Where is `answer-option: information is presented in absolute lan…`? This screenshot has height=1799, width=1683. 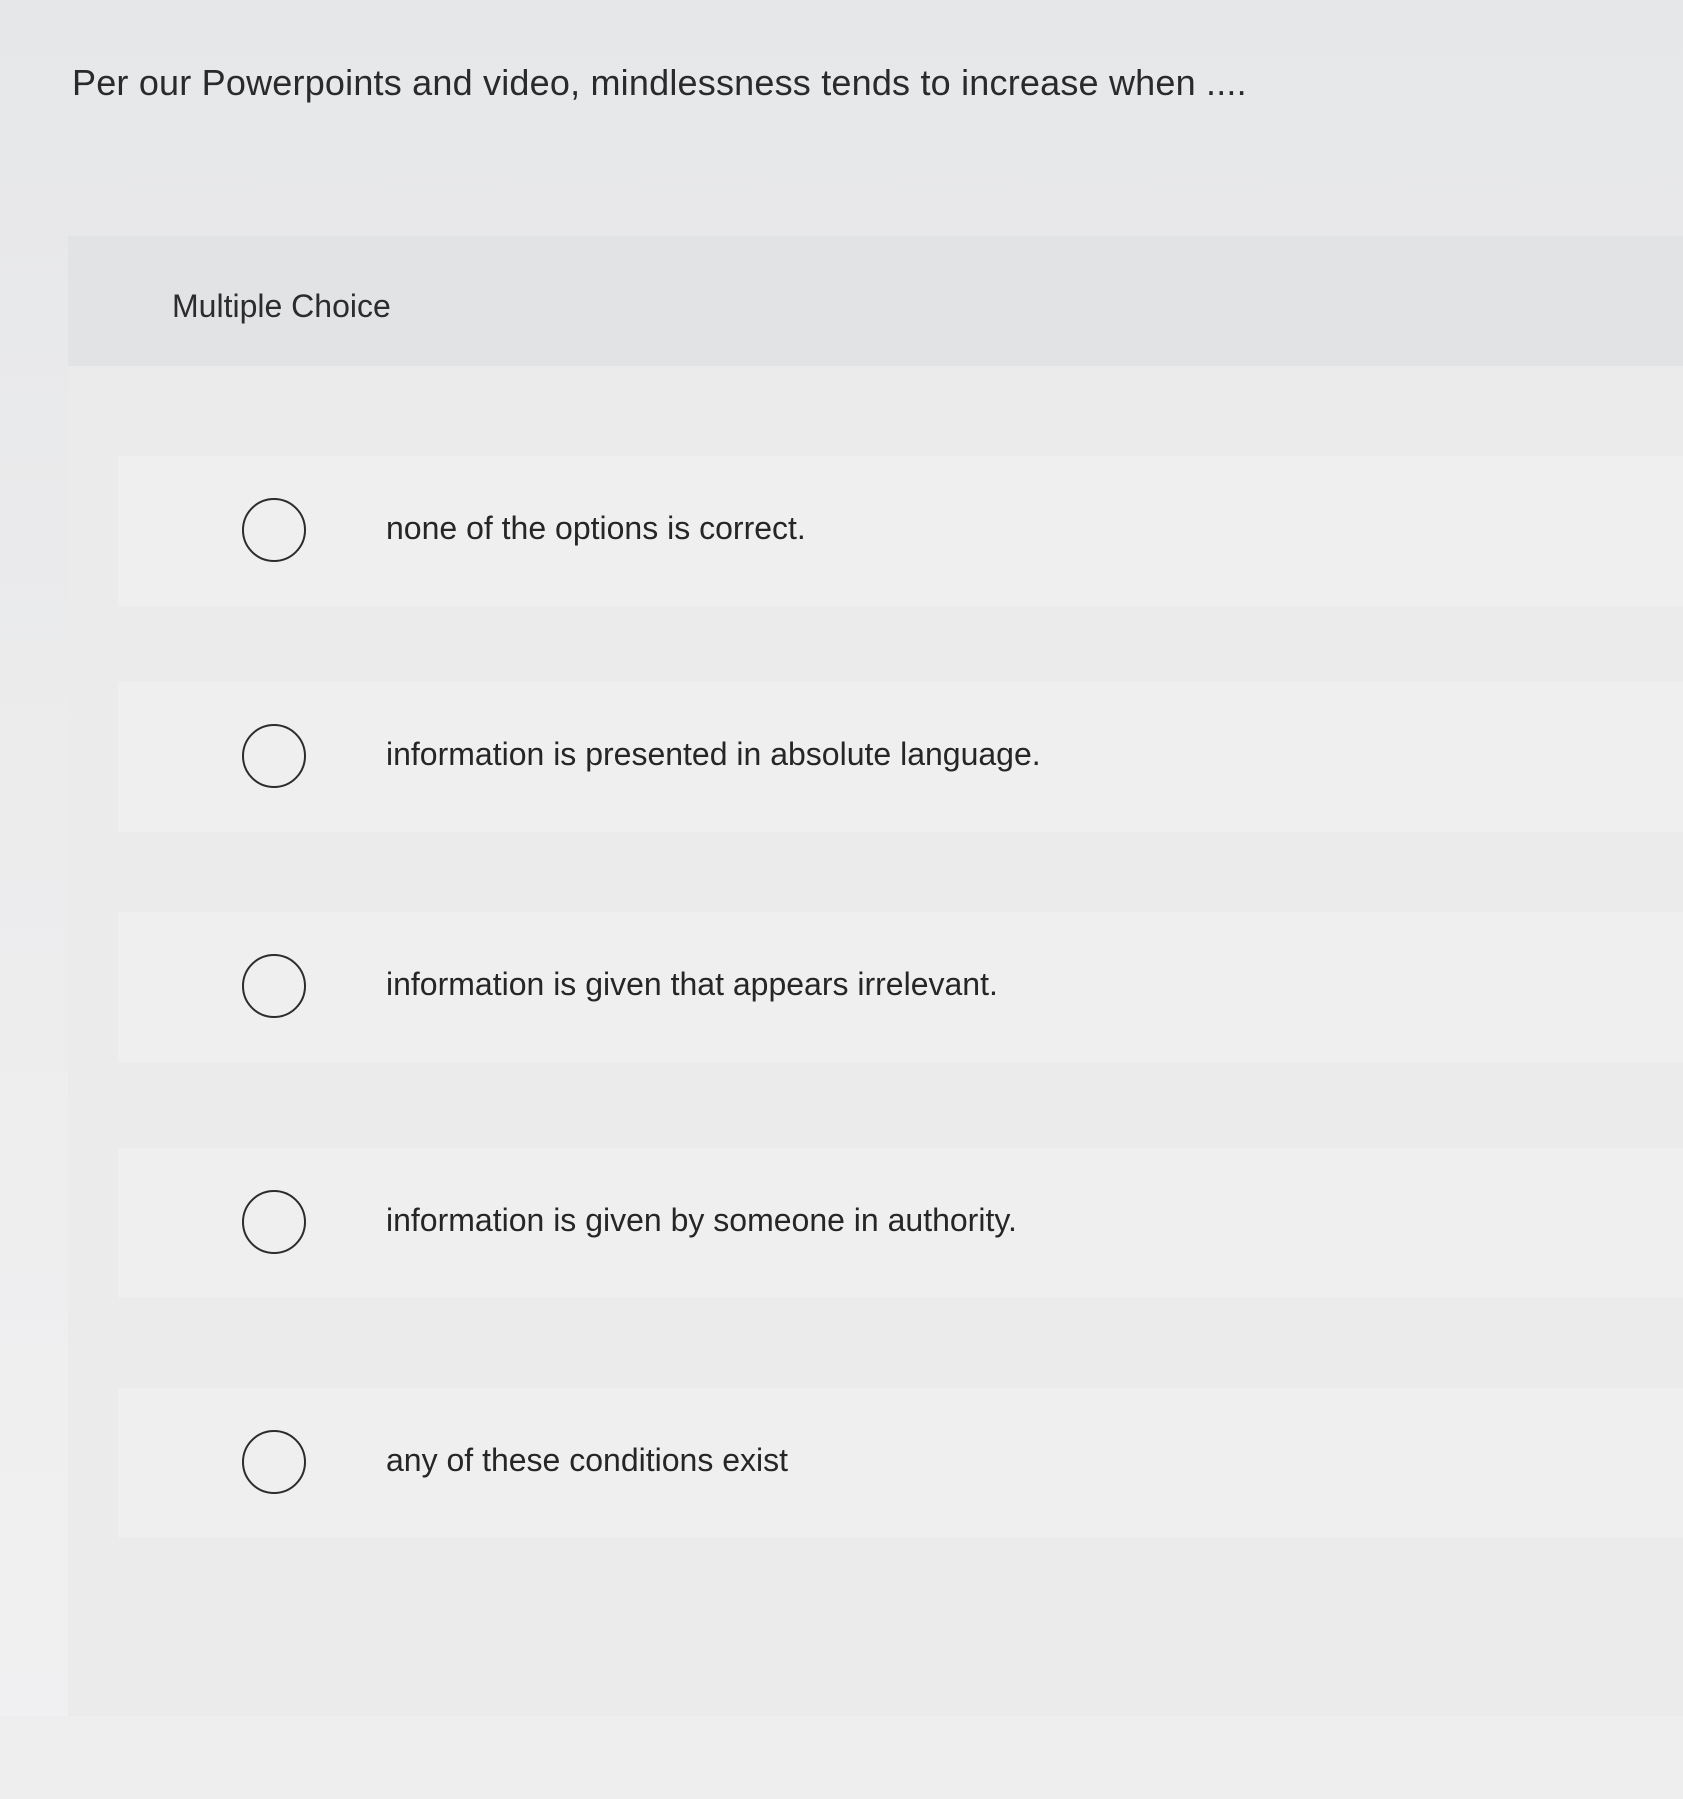
answer-option: information is presented in absolute lan… is located at coordinates (900, 757).